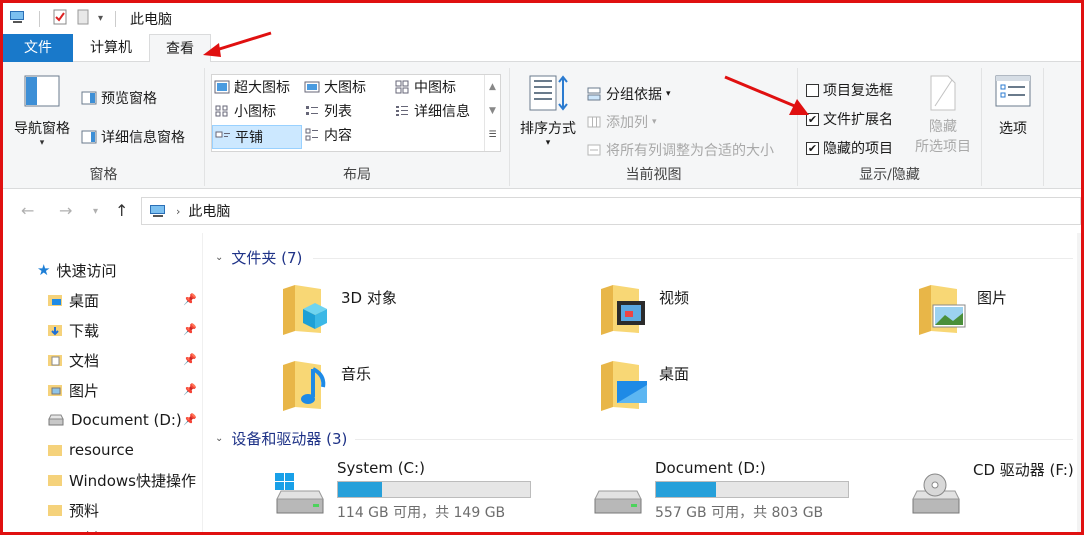 Image resolution: width=1084 pixels, height=535 pixels. Describe the element at coordinates (258, 257) in the screenshot. I see `section-folders: ⌄ 文件夹 (7)` at that location.